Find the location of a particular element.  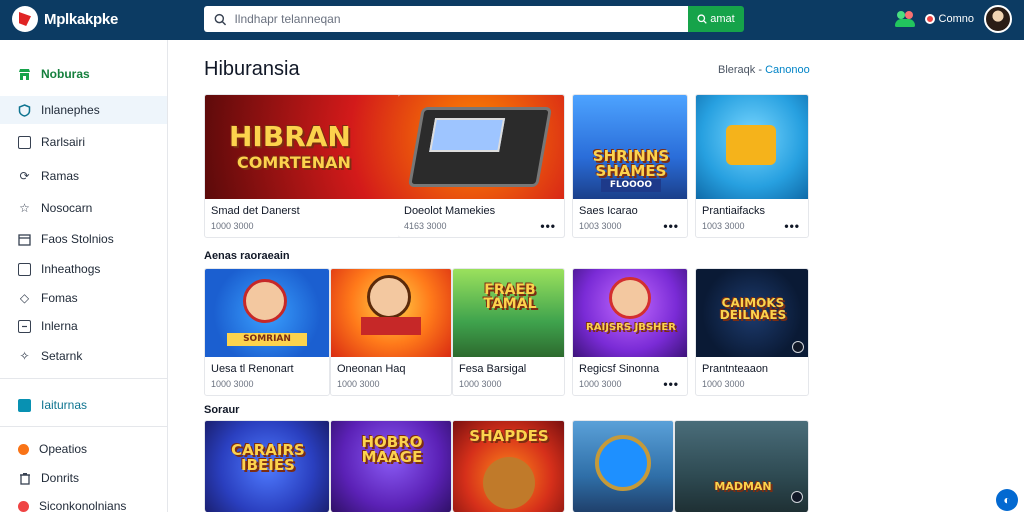

sidebar-item-rarlsairi: Rarlsairi is located at coordinates (83, 142).